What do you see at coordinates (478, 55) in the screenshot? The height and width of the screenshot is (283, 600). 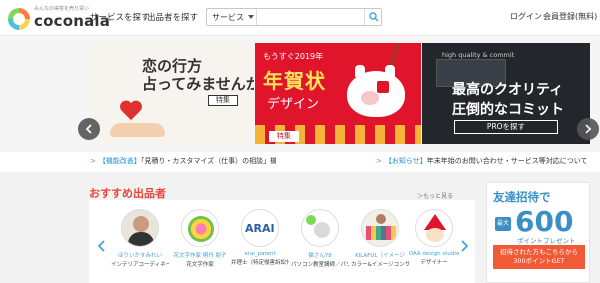 I see `slide-kicker: high quality & commit` at bounding box center [478, 55].